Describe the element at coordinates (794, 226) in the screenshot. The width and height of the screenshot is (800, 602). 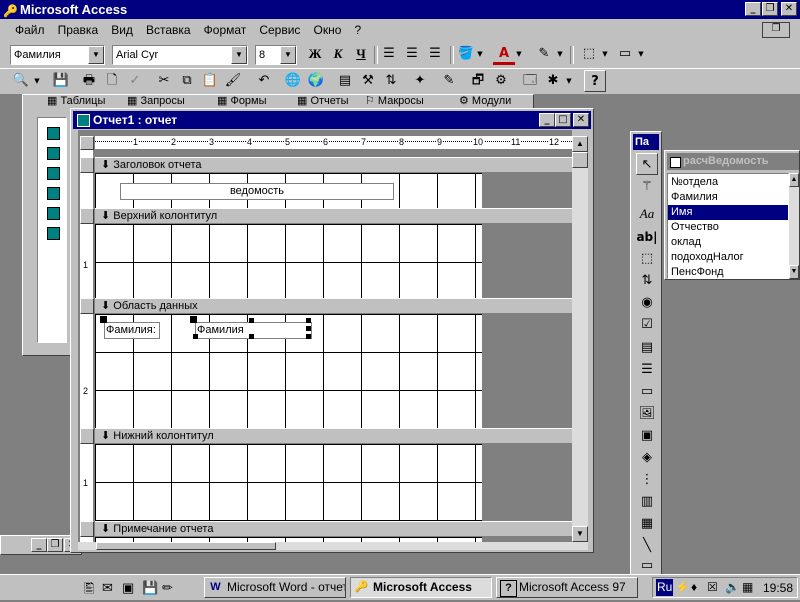
I see `field-list-scrollbar: ▲ ▼` at that location.